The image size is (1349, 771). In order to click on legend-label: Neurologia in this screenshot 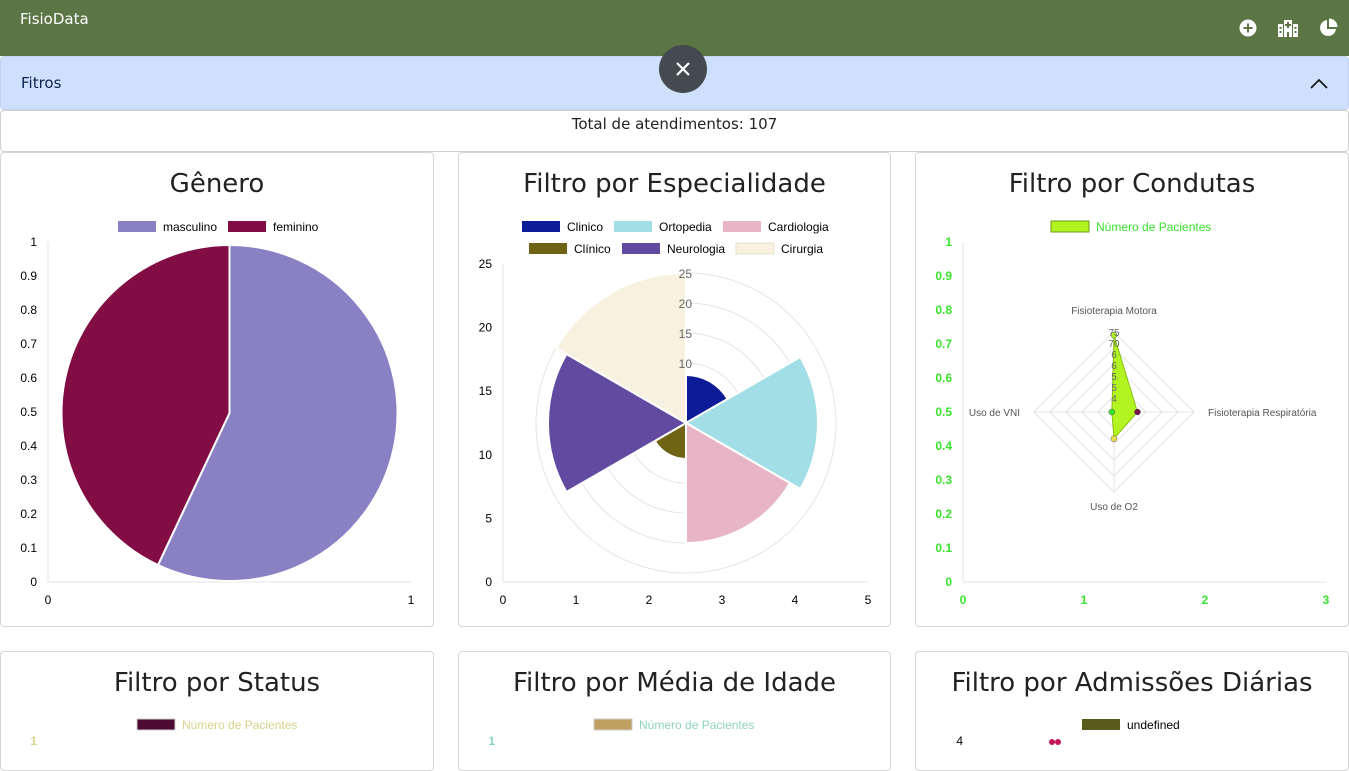, I will do `click(696, 249)`.